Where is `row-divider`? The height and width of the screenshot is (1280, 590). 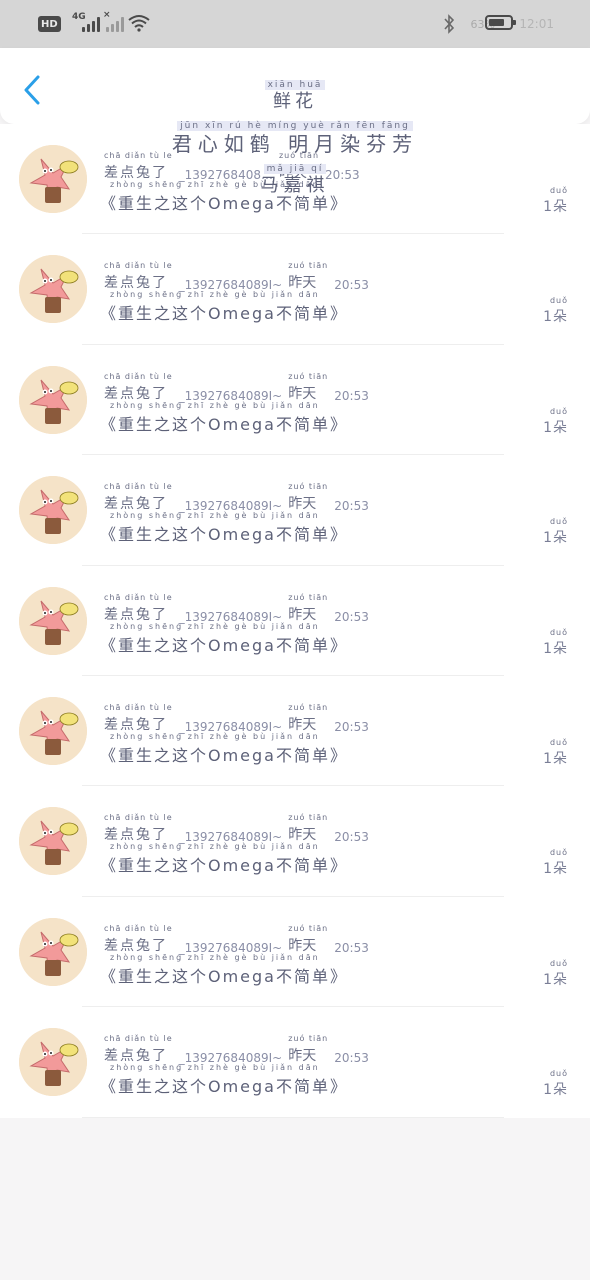 row-divider is located at coordinates (293, 1117).